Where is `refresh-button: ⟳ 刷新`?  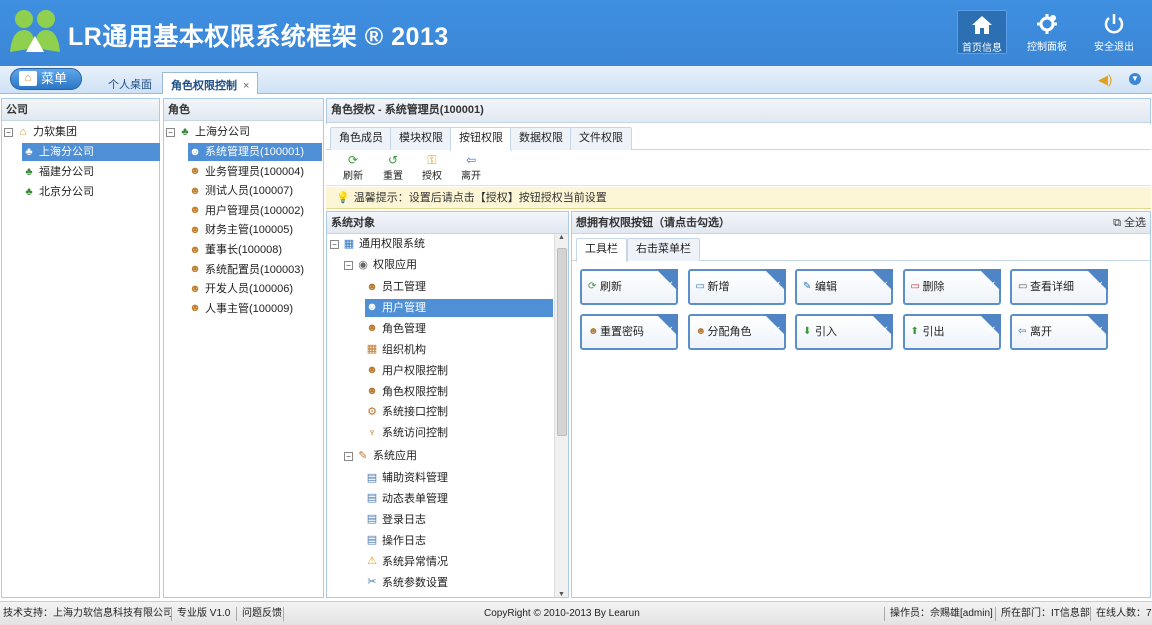
refresh-button: ⟳ 刷新 is located at coordinates (353, 167).